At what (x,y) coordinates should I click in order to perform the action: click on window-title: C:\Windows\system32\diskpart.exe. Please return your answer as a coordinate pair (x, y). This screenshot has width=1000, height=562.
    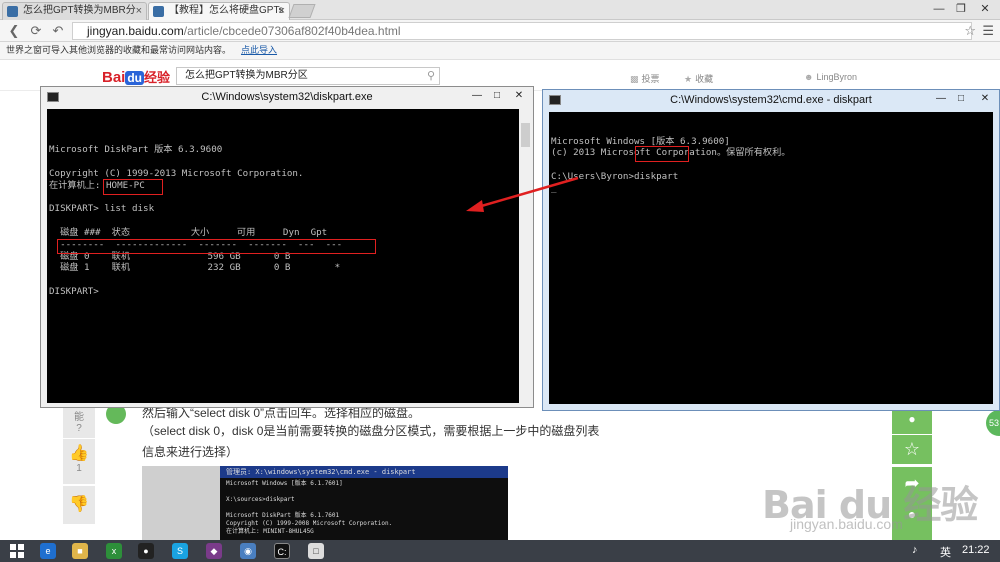
    Looking at the image, I should click on (287, 97).